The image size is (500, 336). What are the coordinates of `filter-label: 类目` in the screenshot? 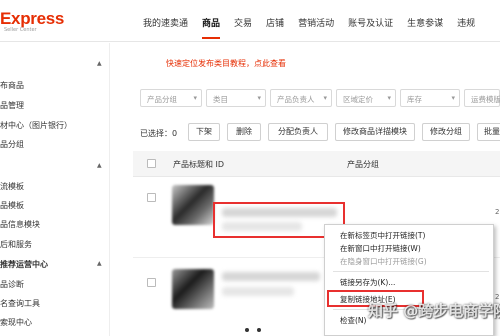 It's located at (220, 99).